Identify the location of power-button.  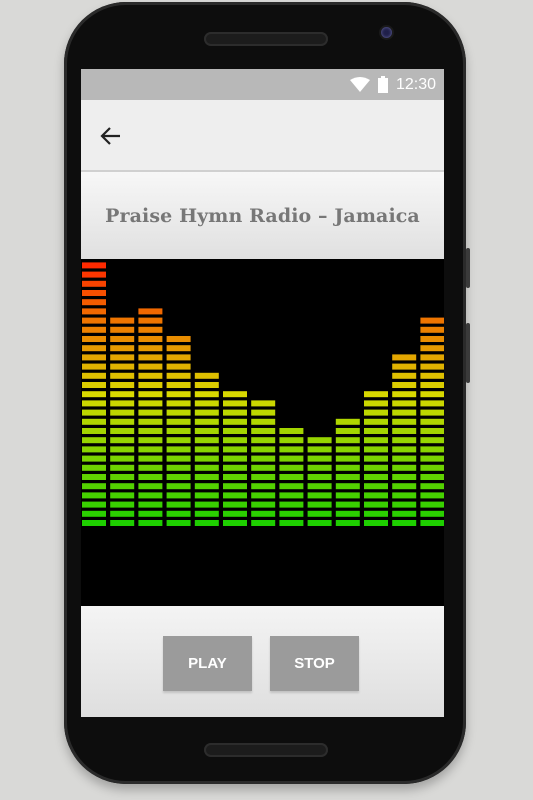
(468, 353).